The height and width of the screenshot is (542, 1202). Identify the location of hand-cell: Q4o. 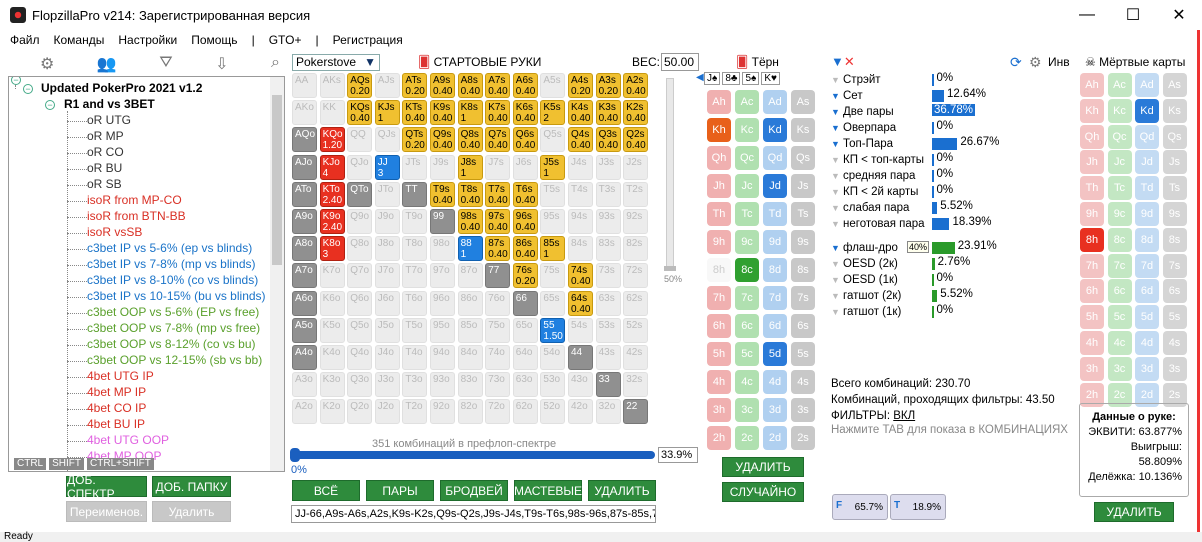
(360, 357).